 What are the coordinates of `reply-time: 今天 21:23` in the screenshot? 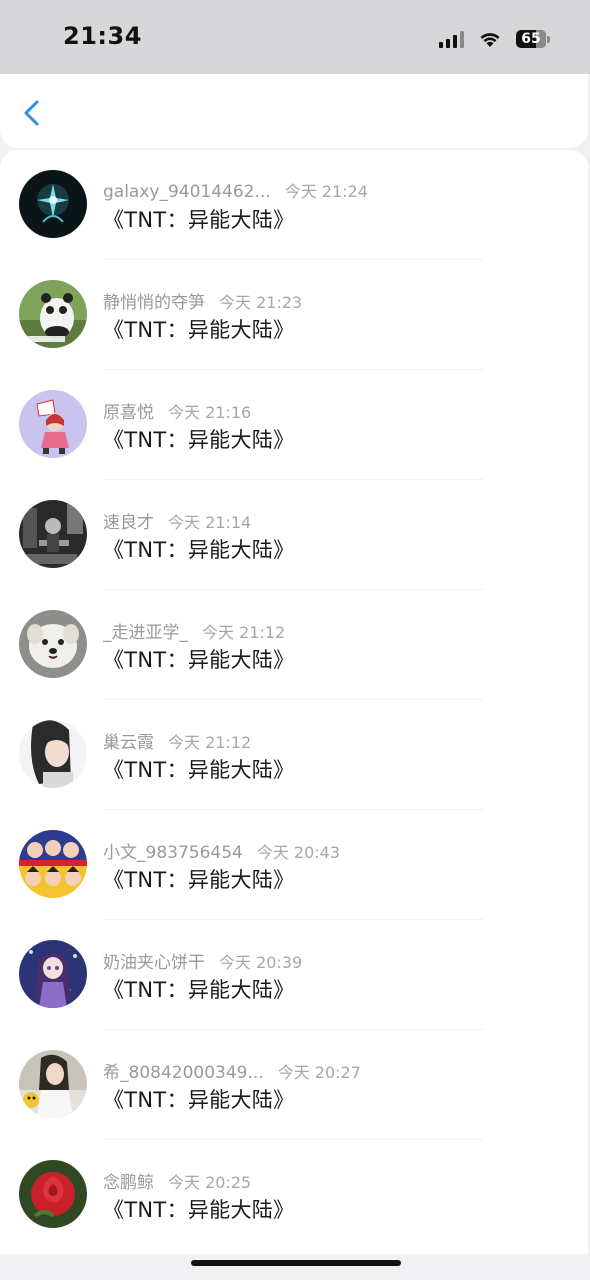 It's located at (261, 302).